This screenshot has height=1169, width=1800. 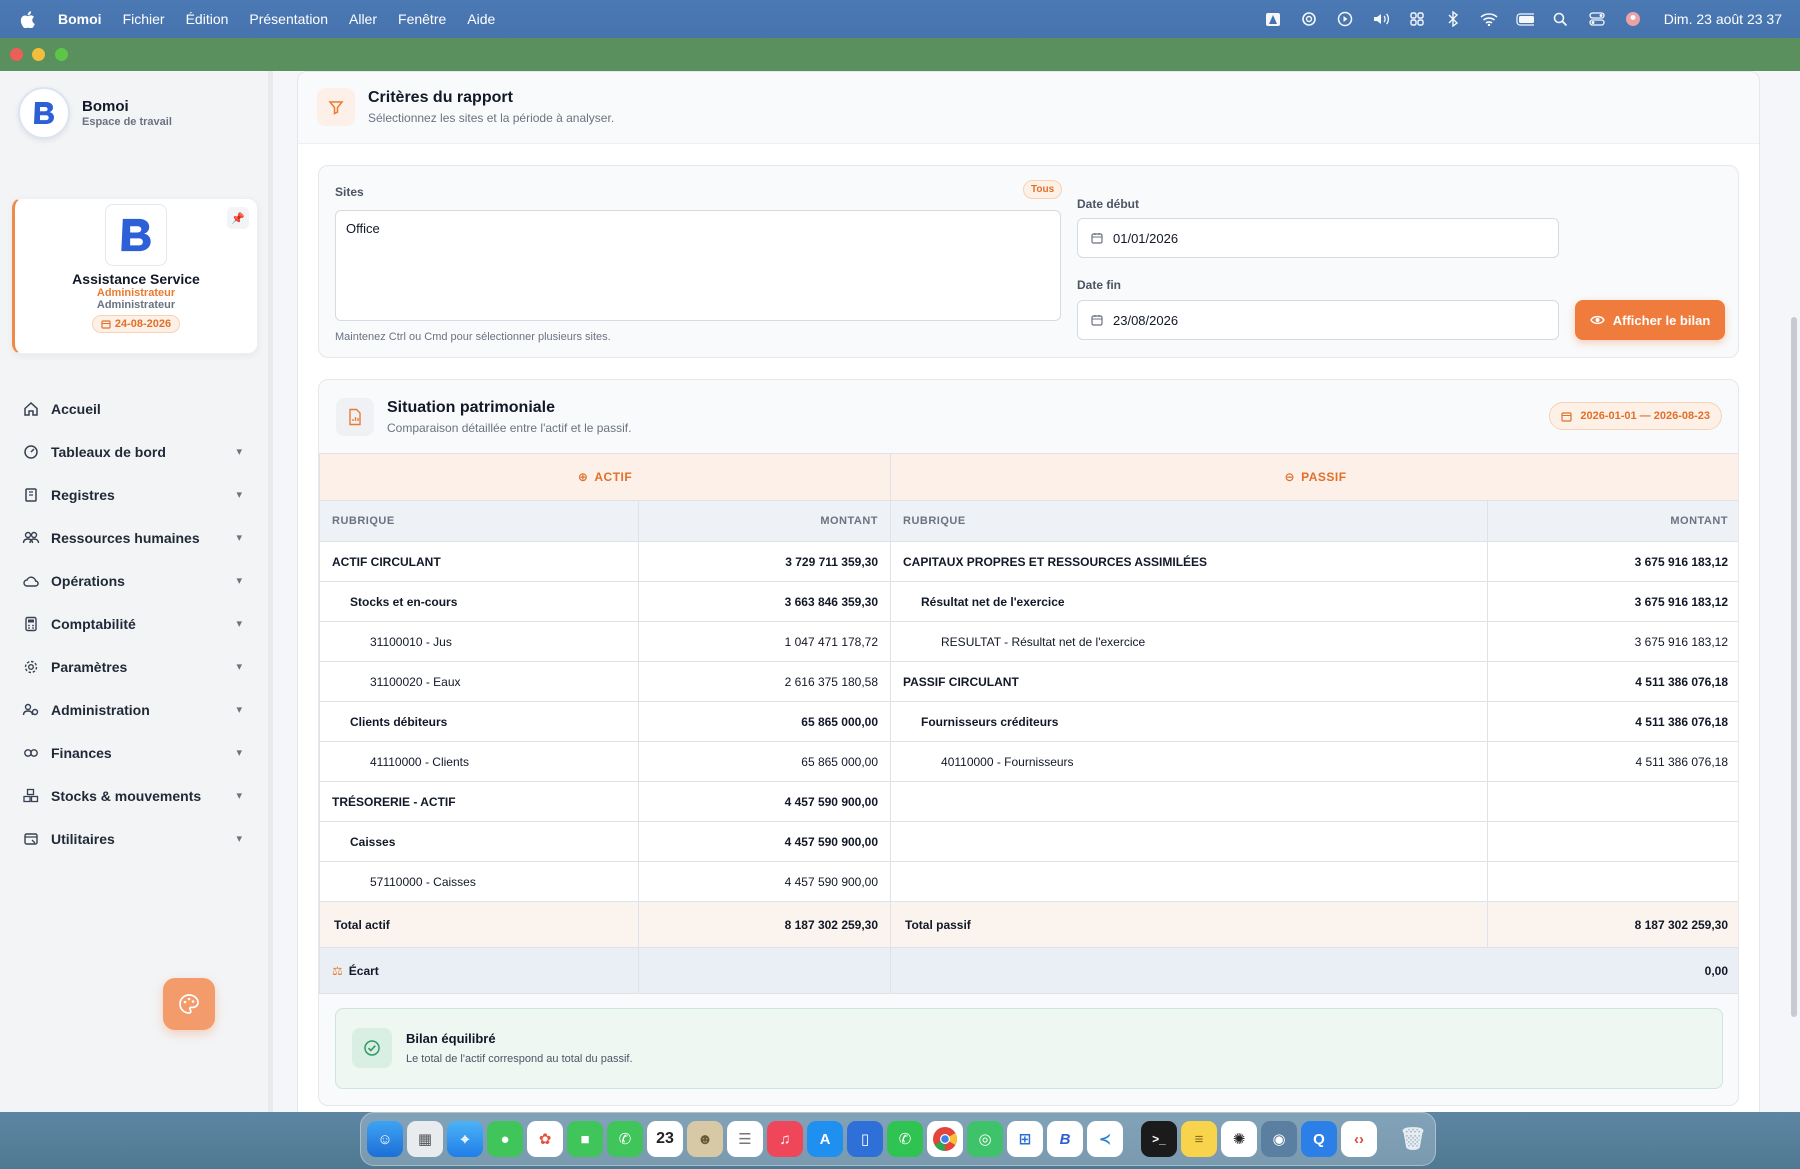 I want to click on sidebar-item-registres: Registres ▾, so click(x=132, y=494).